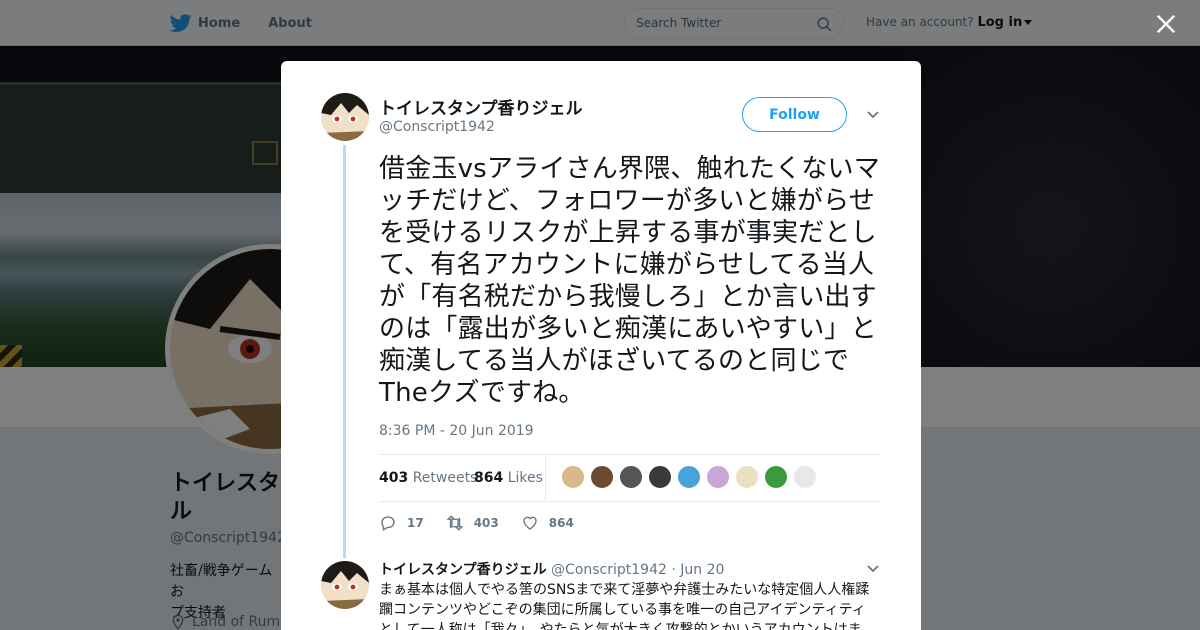 This screenshot has height=630, width=1200. I want to click on tweet-stats: 403 Retweets 864 Likes, so click(630, 478).